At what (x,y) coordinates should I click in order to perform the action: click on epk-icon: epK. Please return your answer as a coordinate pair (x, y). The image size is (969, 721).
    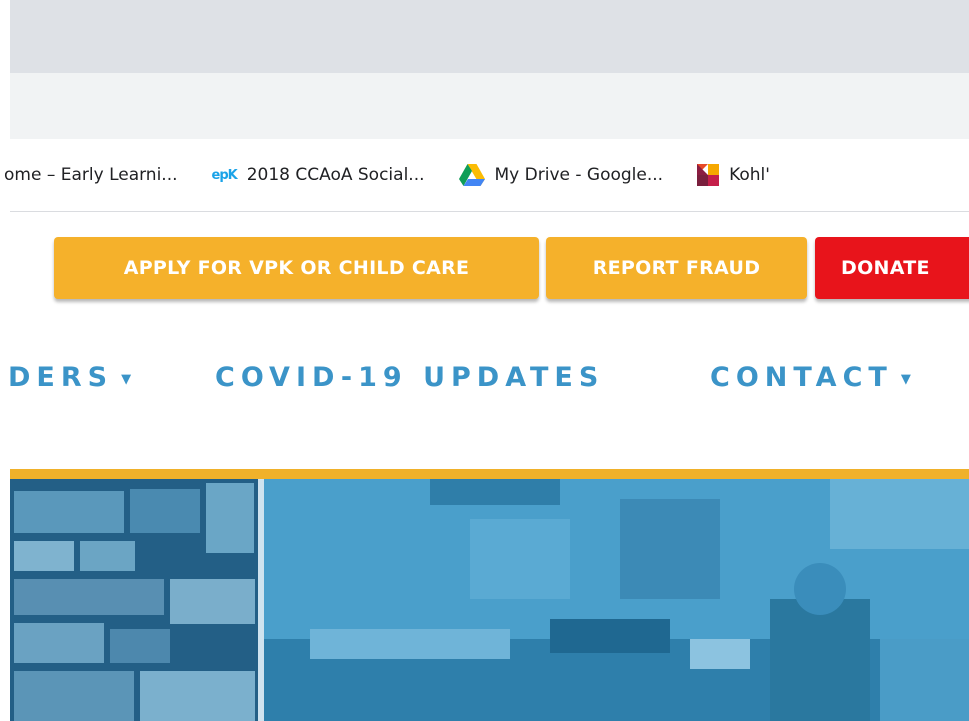
    Looking at the image, I should click on (224, 175).